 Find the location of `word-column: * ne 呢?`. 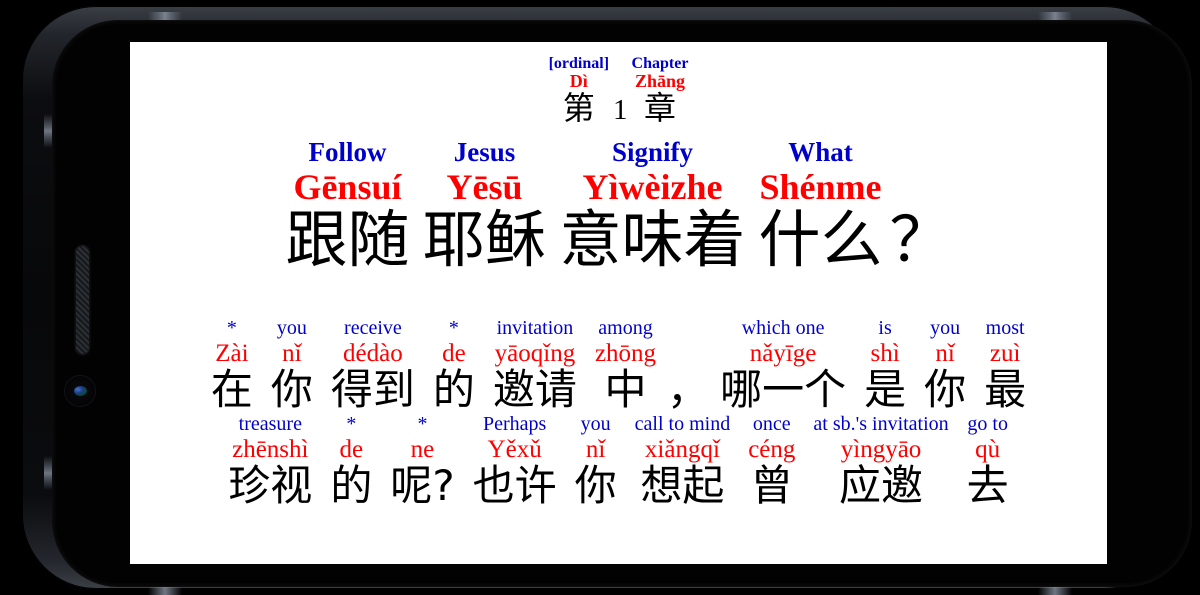

word-column: * ne 呢? is located at coordinates (422, 461).